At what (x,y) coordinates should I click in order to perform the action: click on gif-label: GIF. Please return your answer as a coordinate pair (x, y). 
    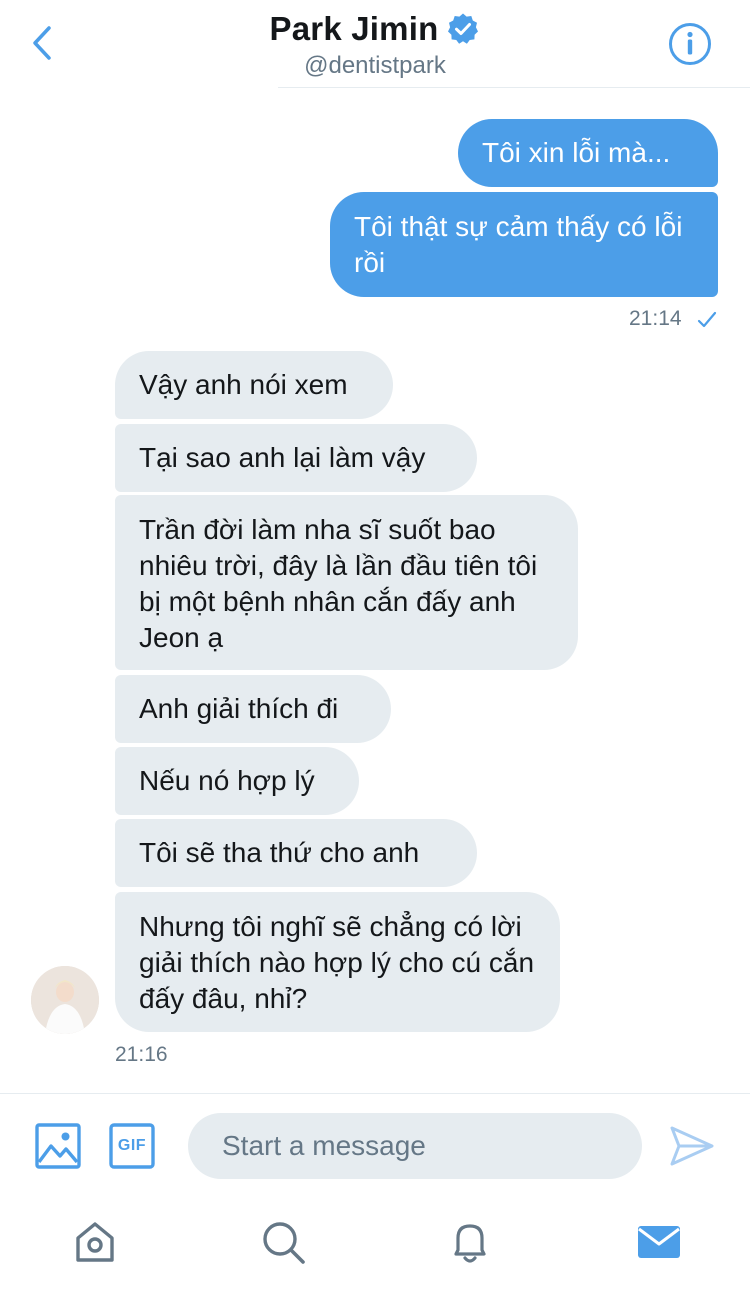
    Looking at the image, I should click on (132, 1145).